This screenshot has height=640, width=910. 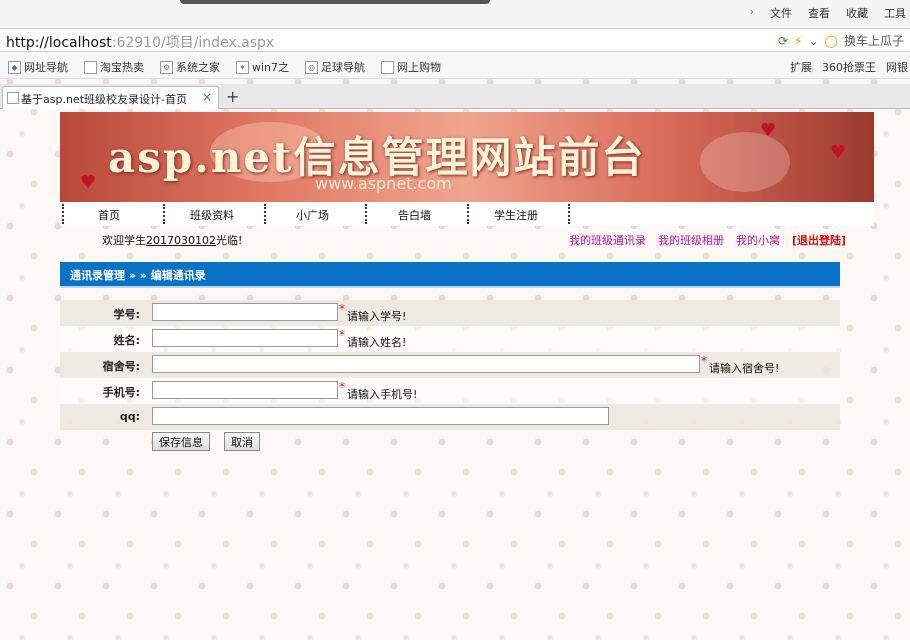 What do you see at coordinates (798, 41) in the screenshot?
I see `lightning-icon: ⚡` at bounding box center [798, 41].